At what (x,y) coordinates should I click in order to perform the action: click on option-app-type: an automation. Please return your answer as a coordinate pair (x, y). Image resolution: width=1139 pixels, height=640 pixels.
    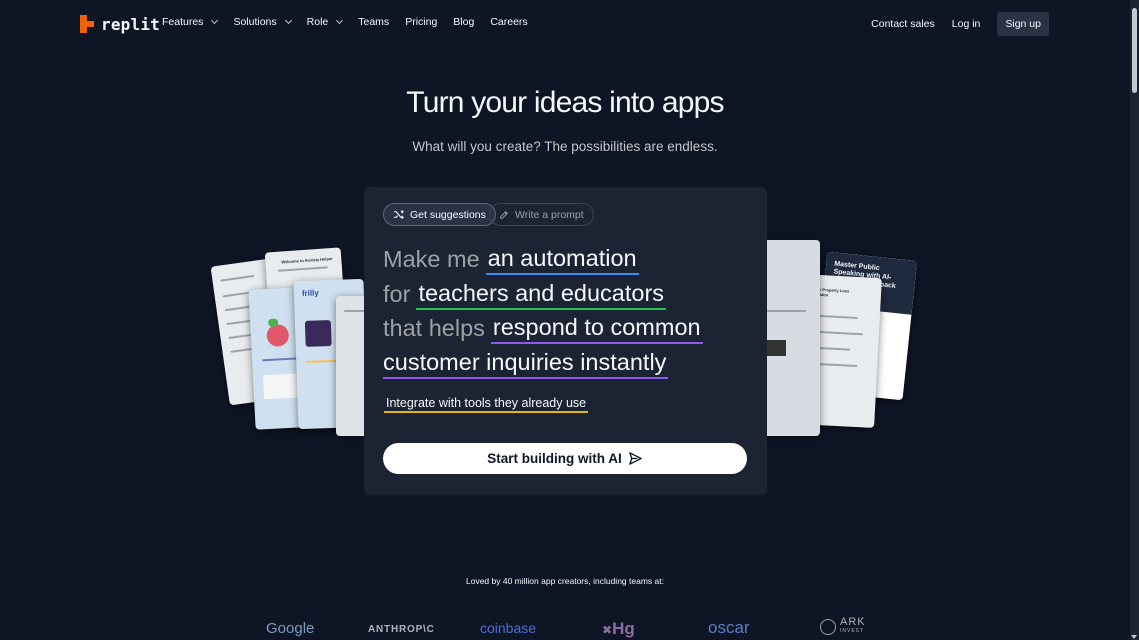
    Looking at the image, I should click on (562, 259).